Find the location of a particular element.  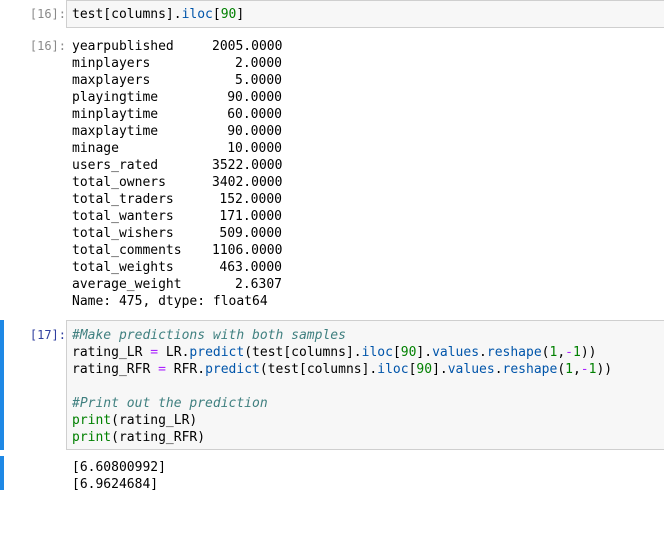

series-row: total_weights 463.0000 is located at coordinates (177, 267).